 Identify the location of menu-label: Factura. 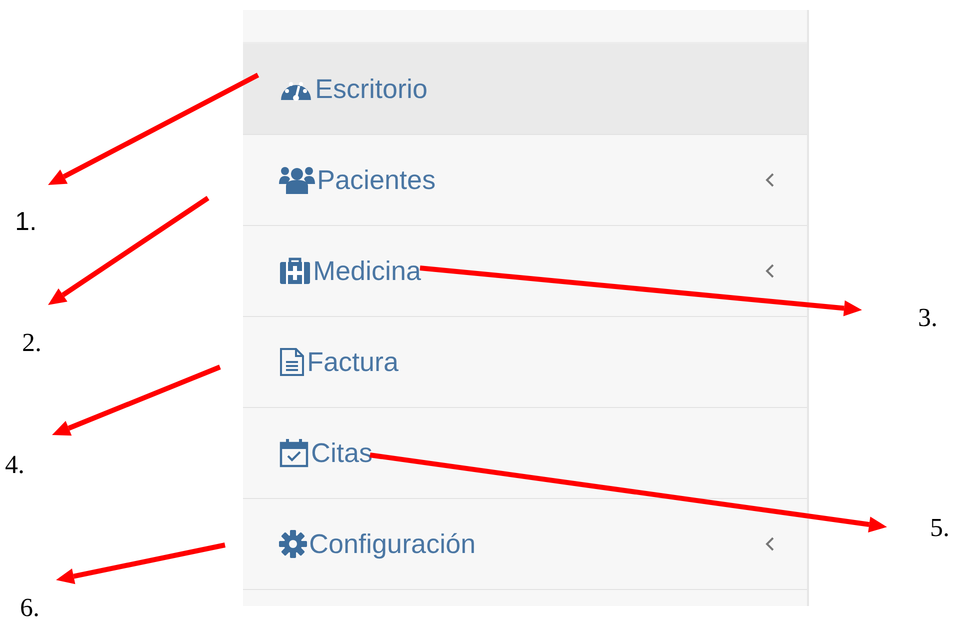
(353, 362).